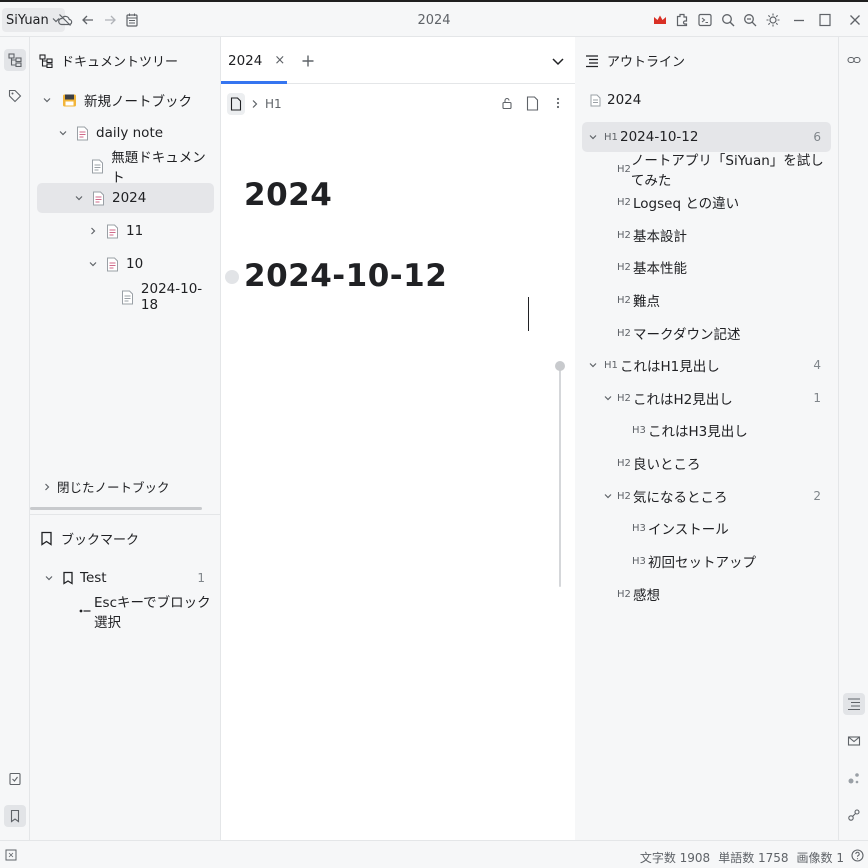  Describe the element at coordinates (116, 508) in the screenshot. I see `file-tree-scrollbar` at that location.